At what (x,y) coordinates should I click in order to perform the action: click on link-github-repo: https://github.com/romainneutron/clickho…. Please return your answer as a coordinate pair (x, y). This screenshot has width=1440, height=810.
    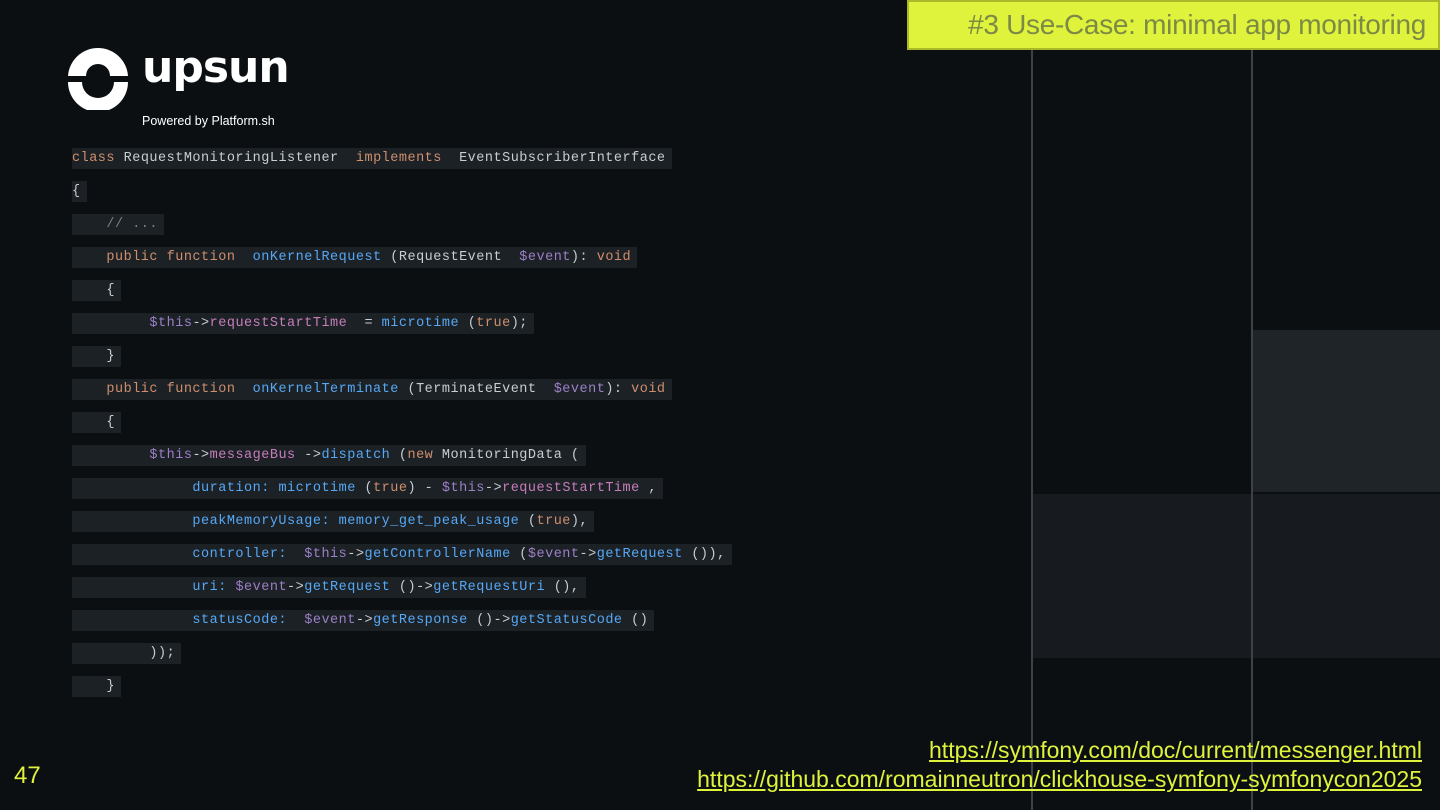
    Looking at the image, I should click on (1059, 779).